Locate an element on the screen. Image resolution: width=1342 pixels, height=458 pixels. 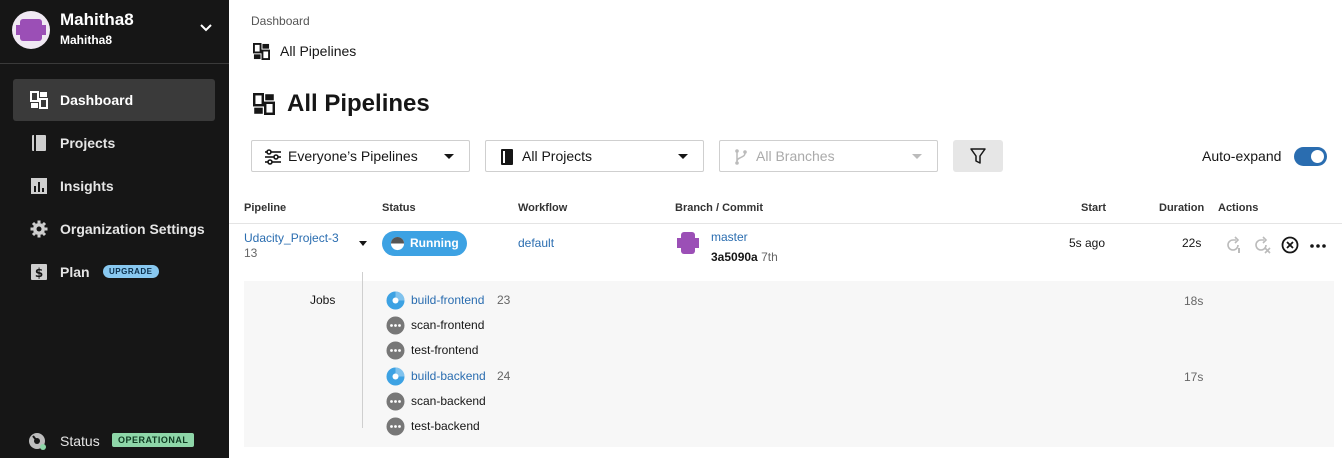
branch-link: master is located at coordinates (729, 237).